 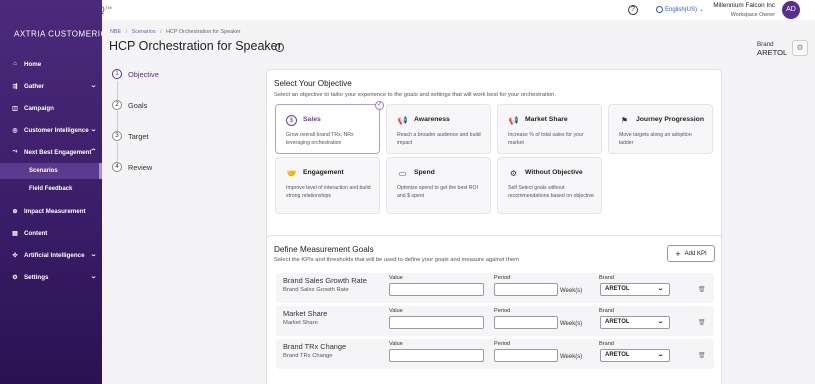 What do you see at coordinates (187, 136) in the screenshot?
I see `step-target: 3 Target` at bounding box center [187, 136].